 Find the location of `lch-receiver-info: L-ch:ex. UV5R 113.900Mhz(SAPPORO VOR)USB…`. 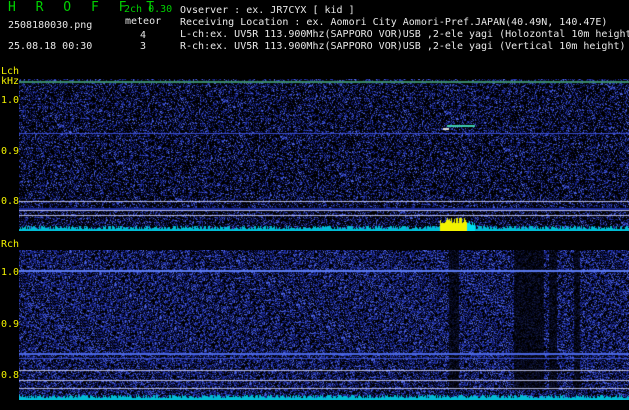

lch-receiver-info: L-ch:ex. UV5R 113.900Mhz(SAPPORO VOR)USB… is located at coordinates (404, 34).